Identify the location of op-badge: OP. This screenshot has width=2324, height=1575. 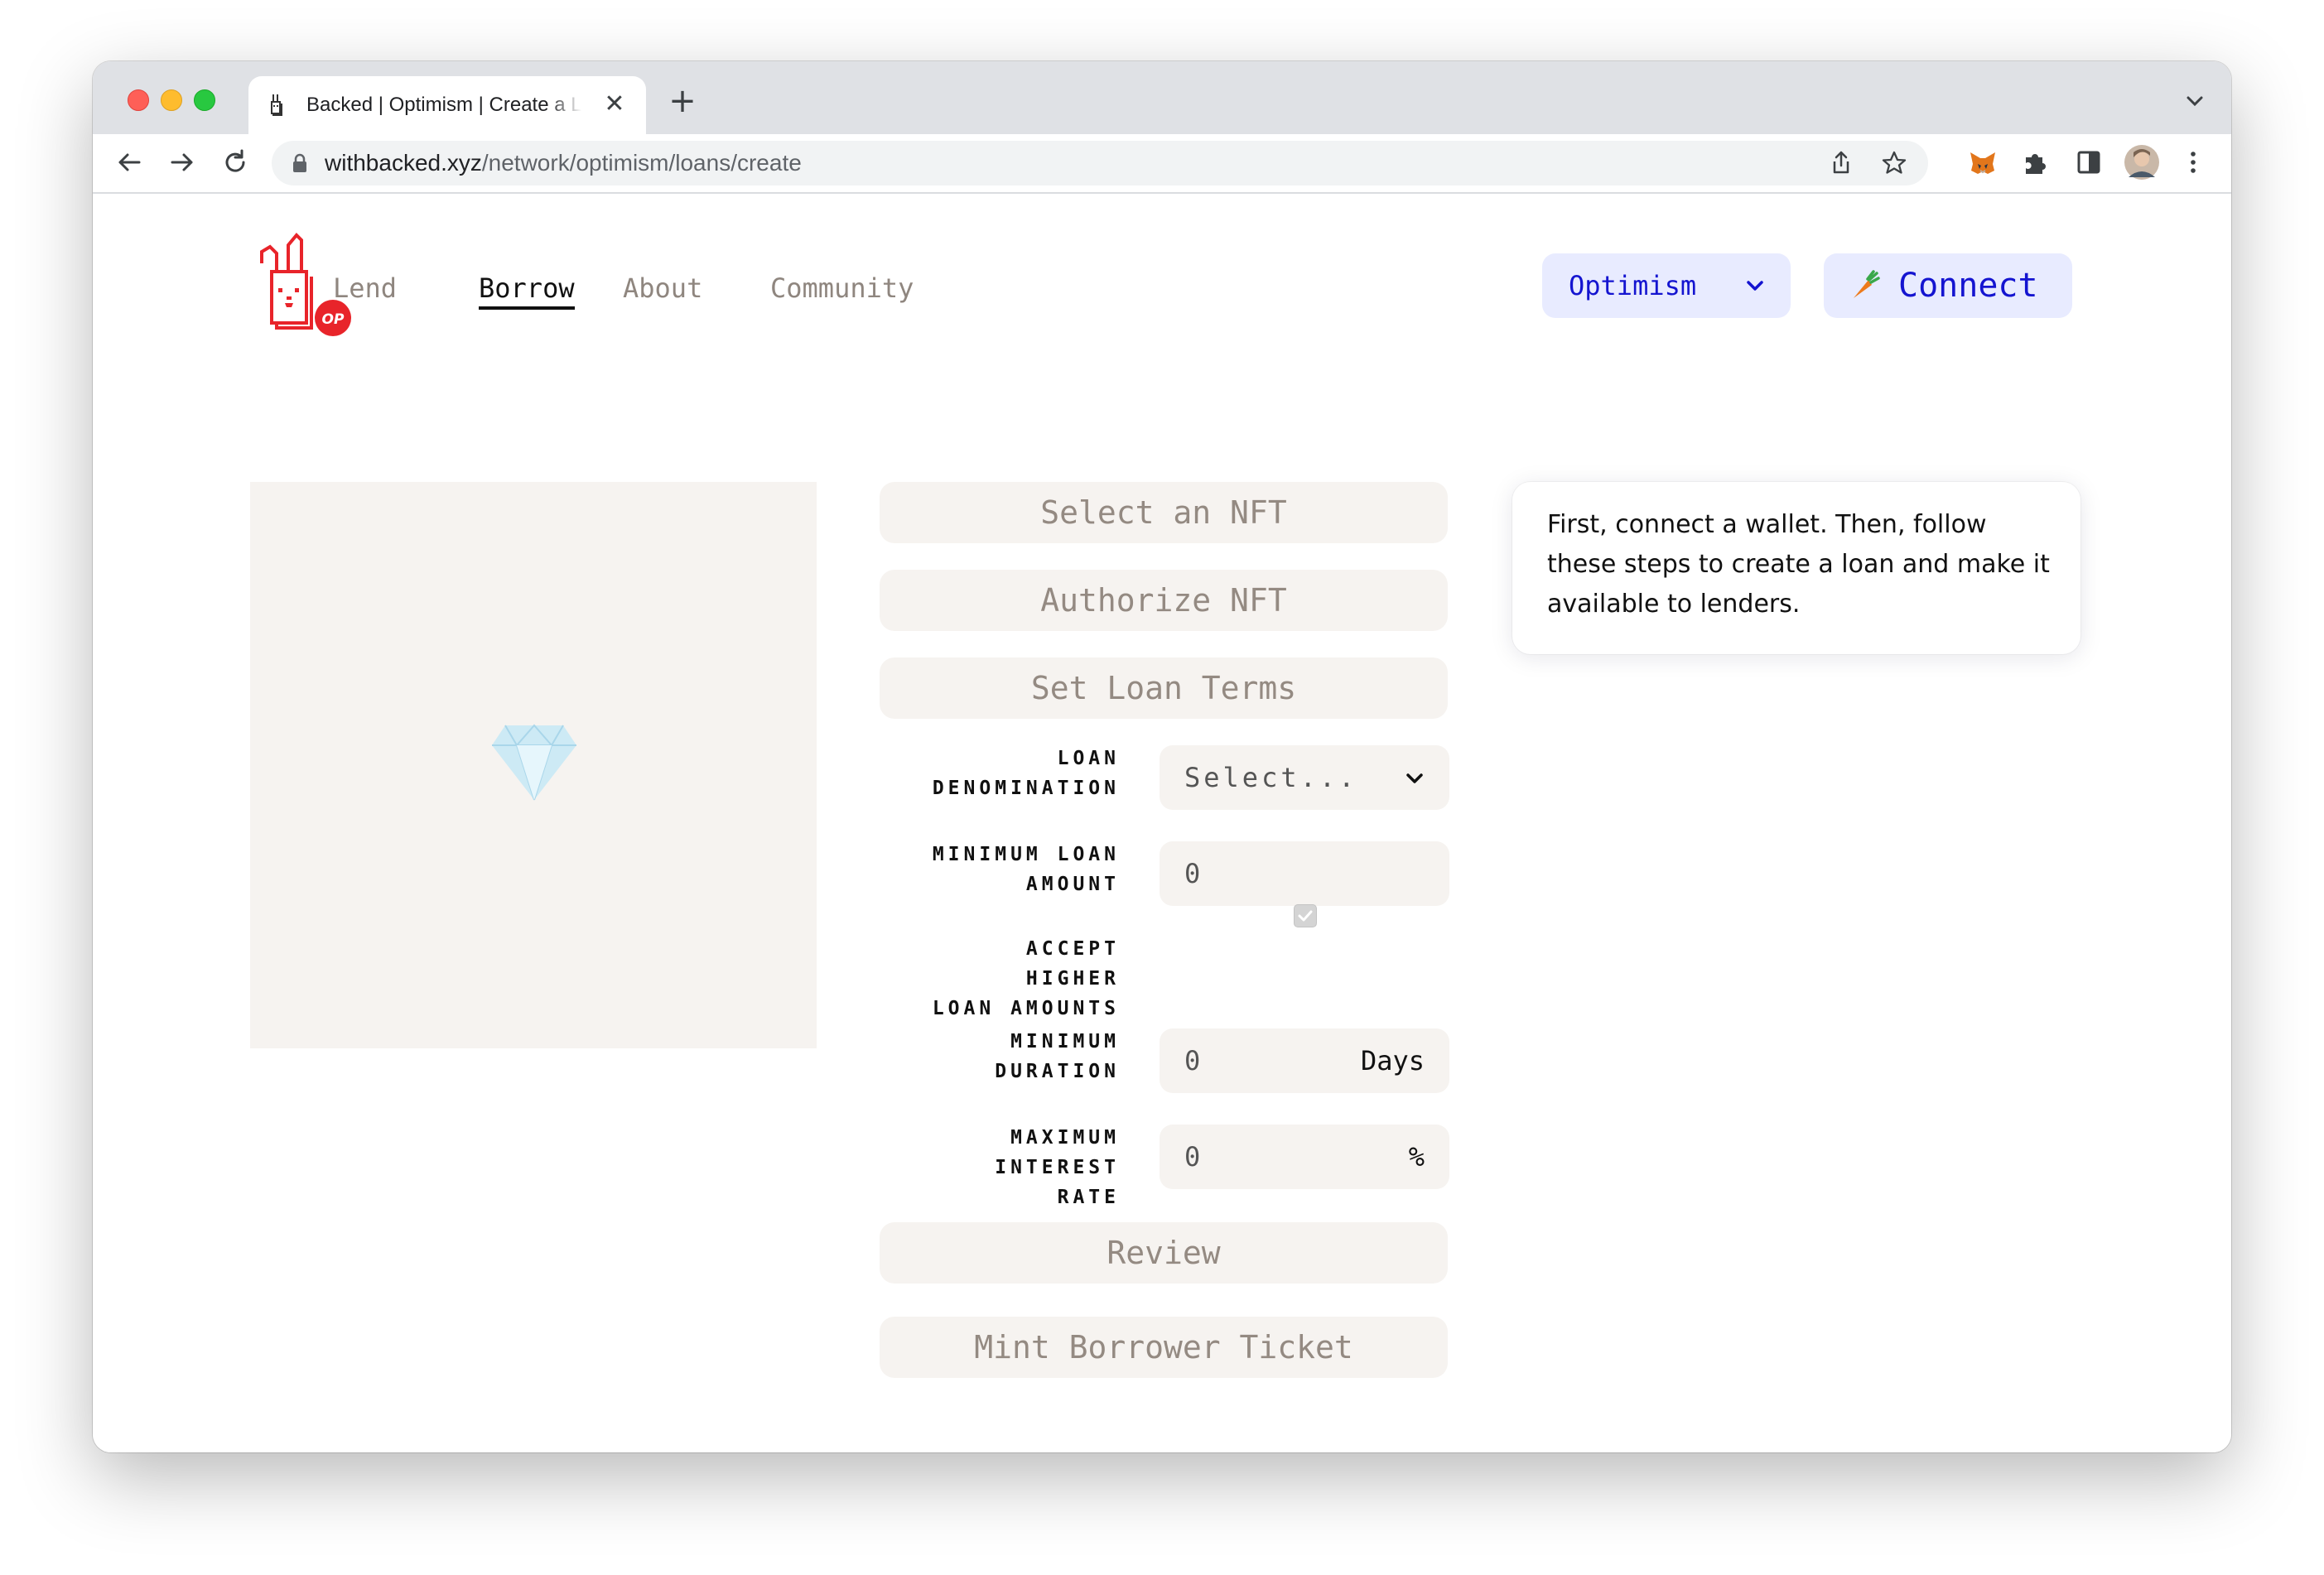
(333, 319).